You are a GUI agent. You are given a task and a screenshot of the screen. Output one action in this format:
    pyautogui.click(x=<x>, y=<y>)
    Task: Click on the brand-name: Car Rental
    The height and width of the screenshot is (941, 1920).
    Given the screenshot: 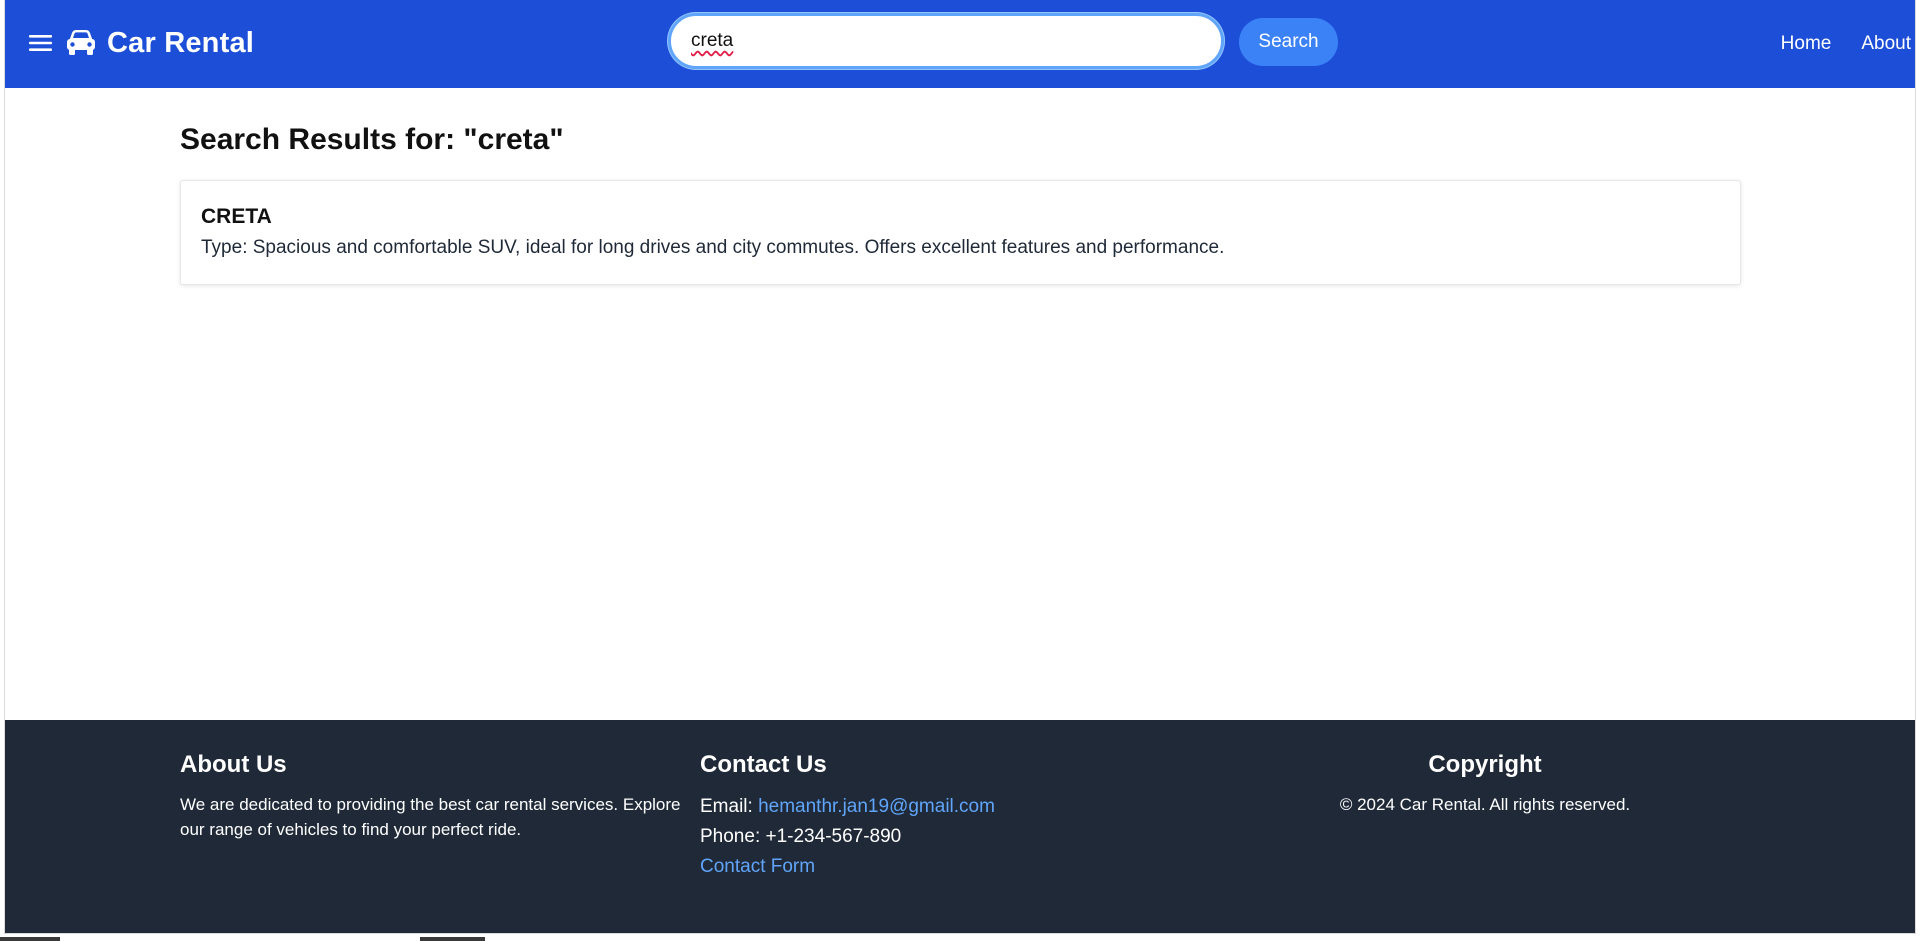 What is the action you would take?
    pyautogui.click(x=181, y=43)
    